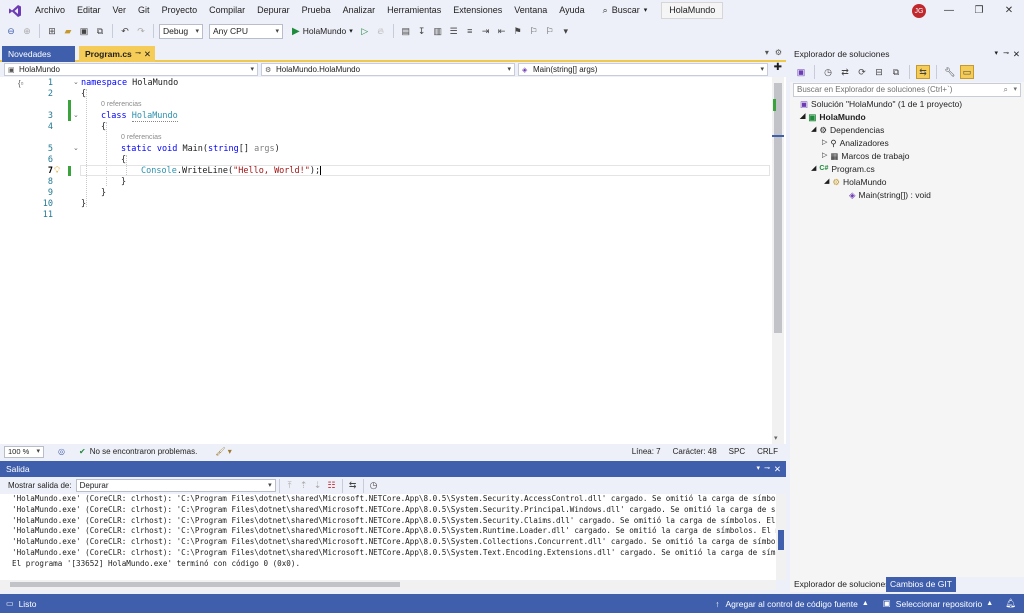  What do you see at coordinates (879, 72) in the screenshot?
I see `collapse-all-icon: ⊟` at bounding box center [879, 72].